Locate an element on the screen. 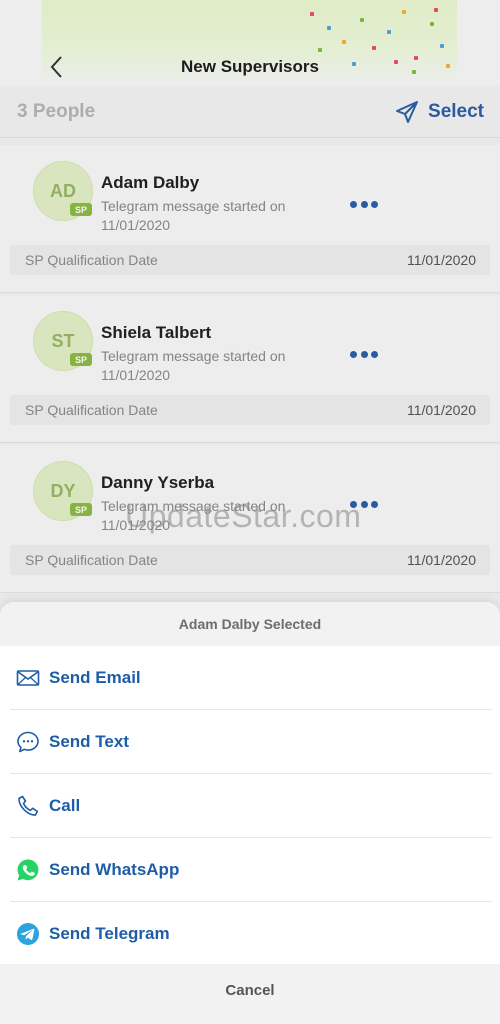  action-label: Send Telegram is located at coordinates (109, 933).